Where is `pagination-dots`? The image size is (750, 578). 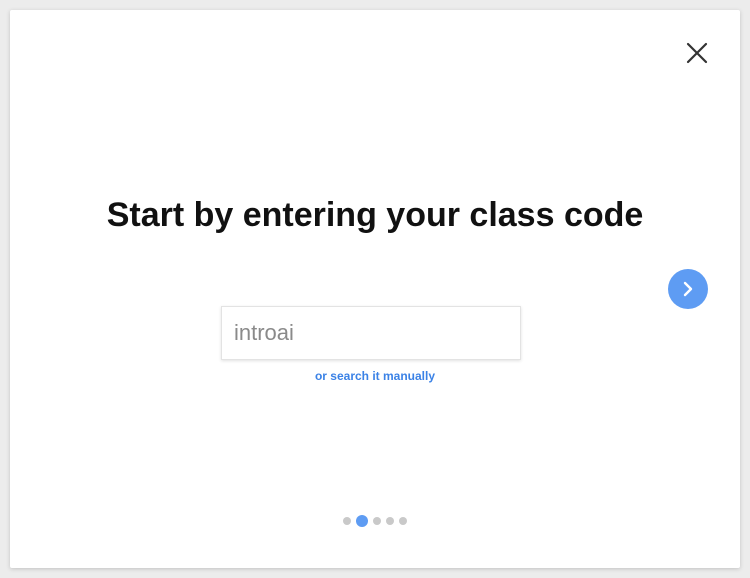
pagination-dots is located at coordinates (375, 521).